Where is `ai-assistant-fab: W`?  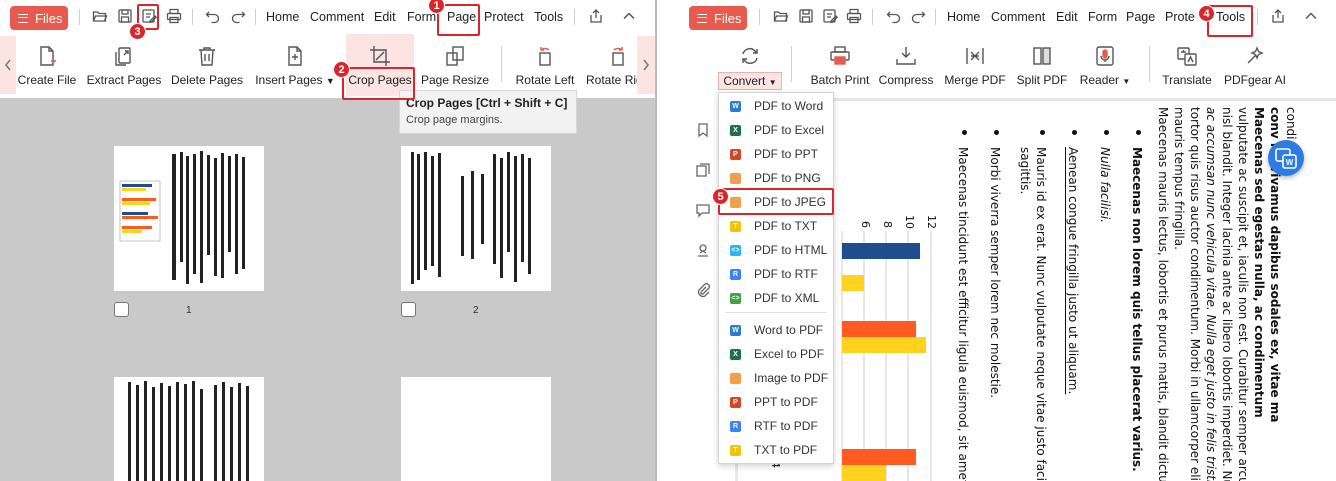 ai-assistant-fab: W is located at coordinates (1286, 158).